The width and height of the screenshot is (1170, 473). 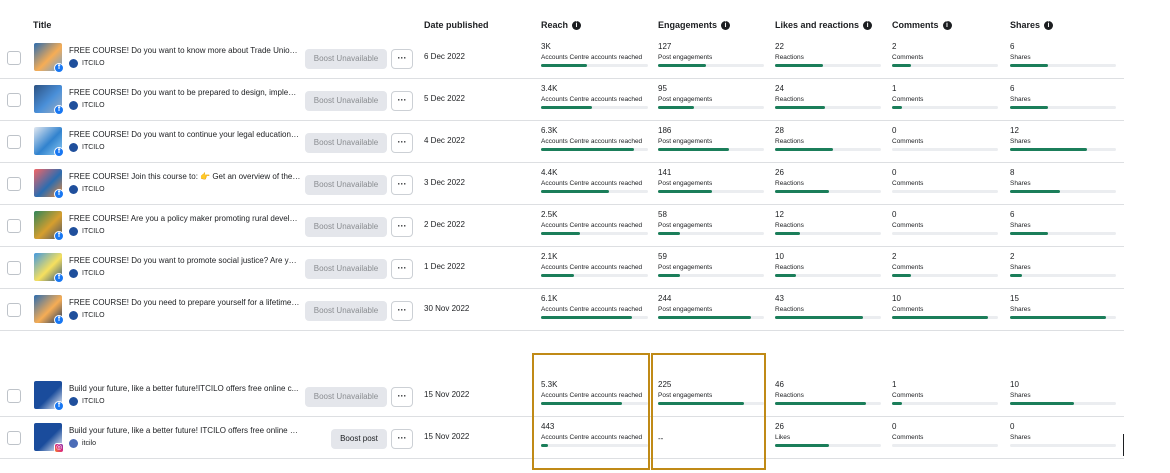 What do you see at coordinates (711, 96) in the screenshot?
I see `metric-engagements: 95 Post engagements` at bounding box center [711, 96].